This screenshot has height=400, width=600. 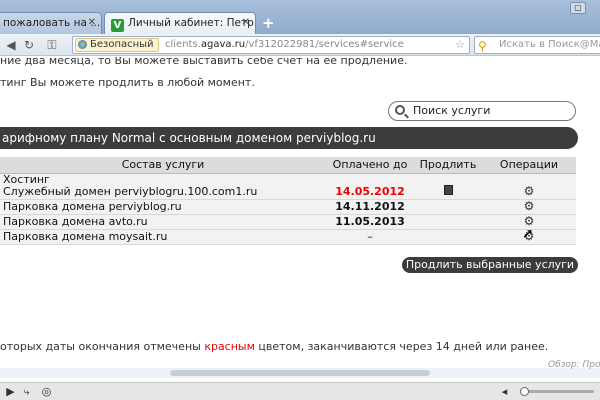 What do you see at coordinates (52, 45) in the screenshot?
I see `key-icon: ⚿` at bounding box center [52, 45].